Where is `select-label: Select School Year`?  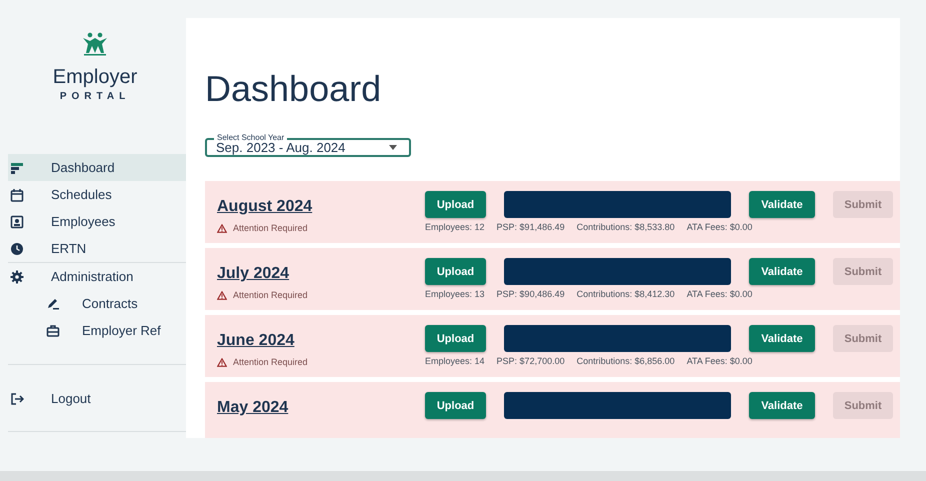
select-label: Select School Year is located at coordinates (251, 137).